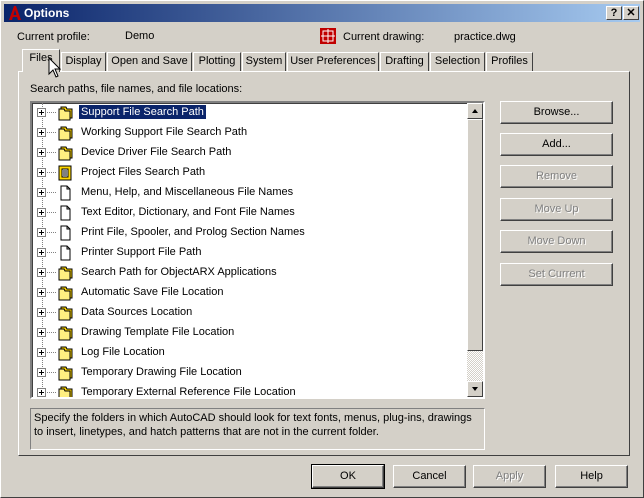 This screenshot has height=498, width=644. I want to click on tree-item-label: Drawing Template File Location, so click(157, 332).